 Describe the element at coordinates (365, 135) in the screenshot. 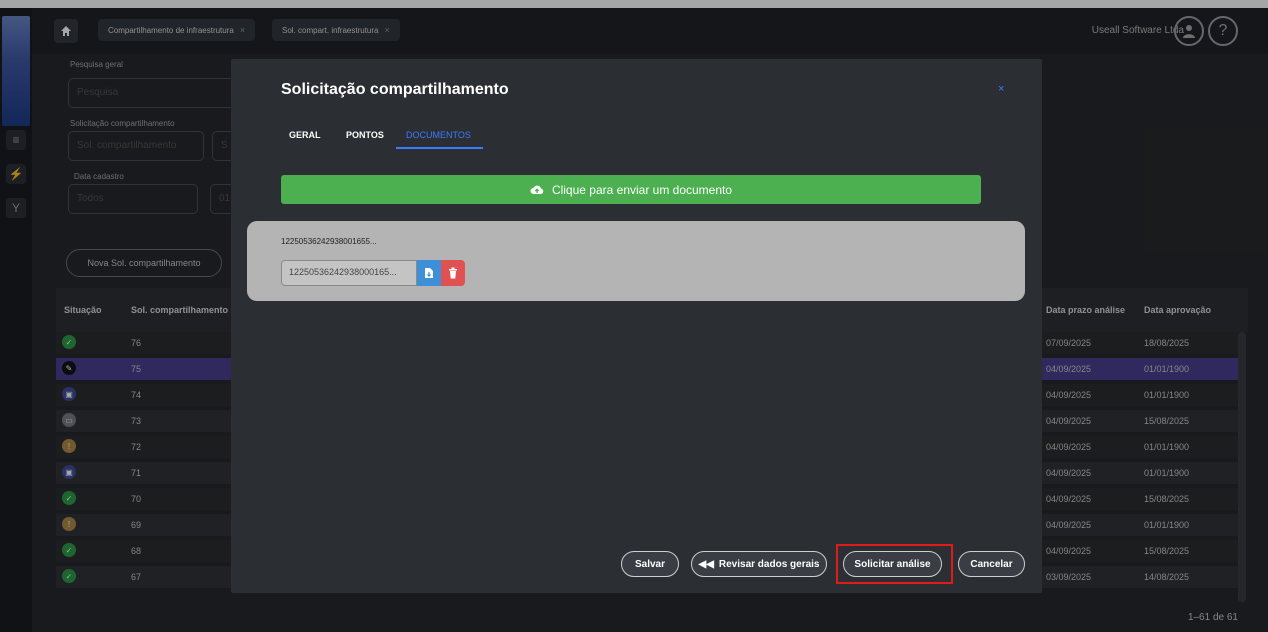

I see `tab-pontos: PONTOS` at that location.